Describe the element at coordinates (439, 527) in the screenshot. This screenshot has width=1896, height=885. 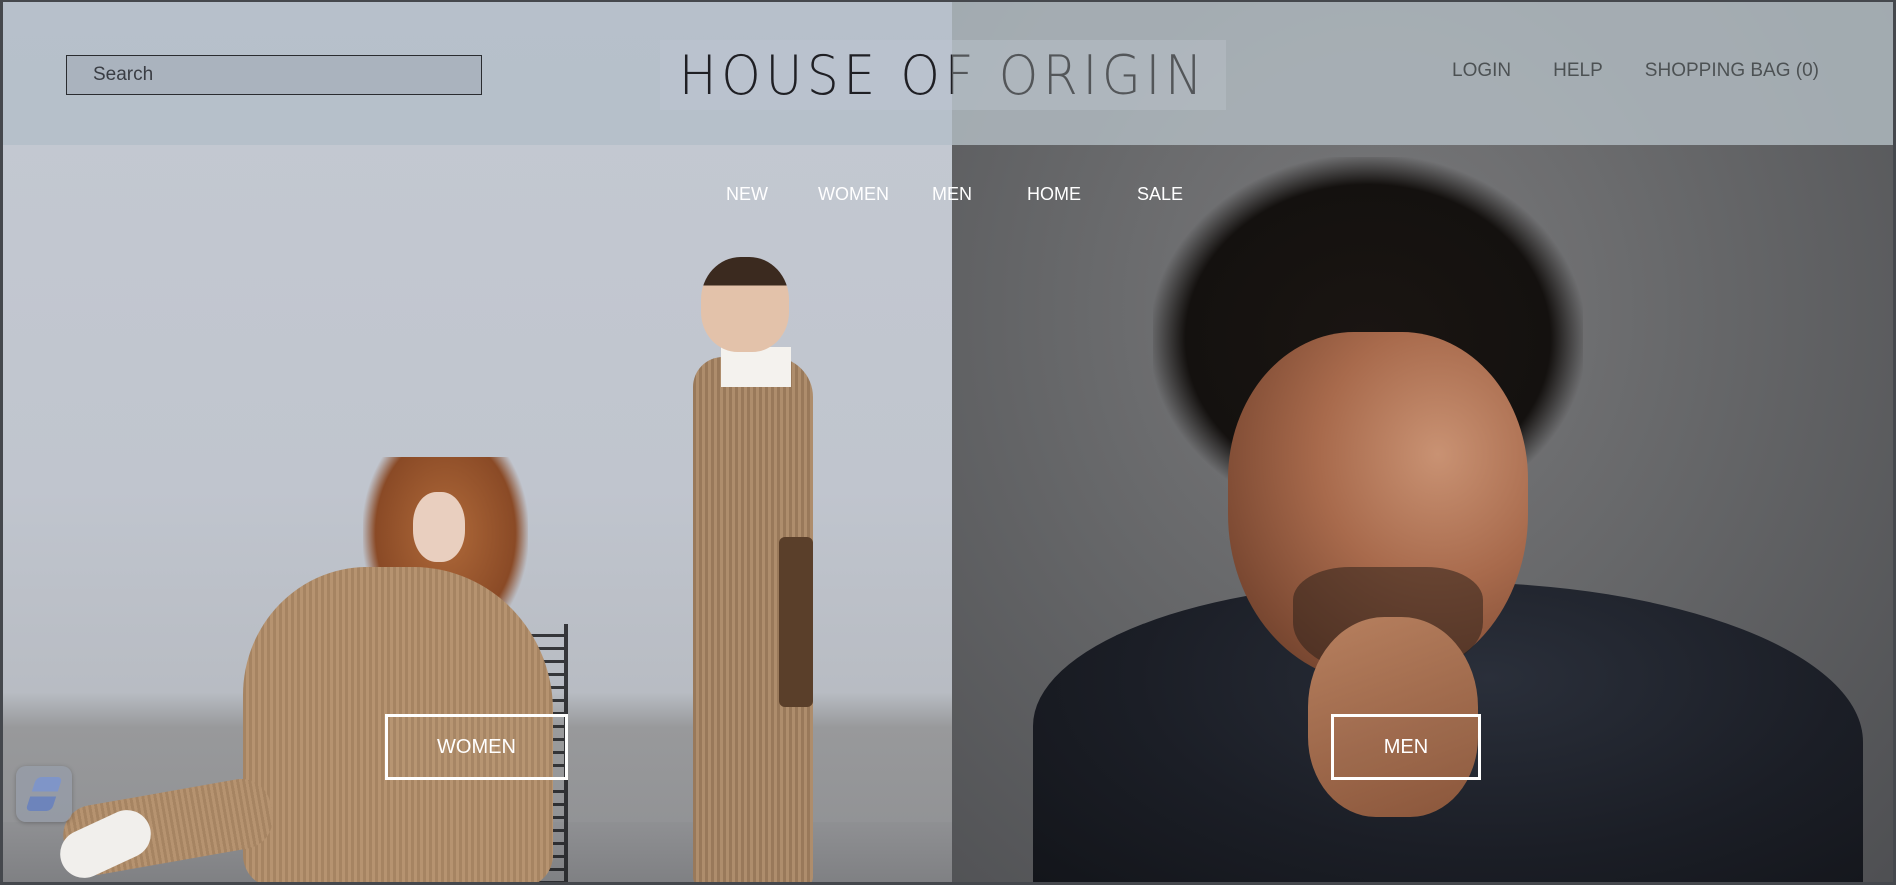
I see `model-girl-face` at that location.